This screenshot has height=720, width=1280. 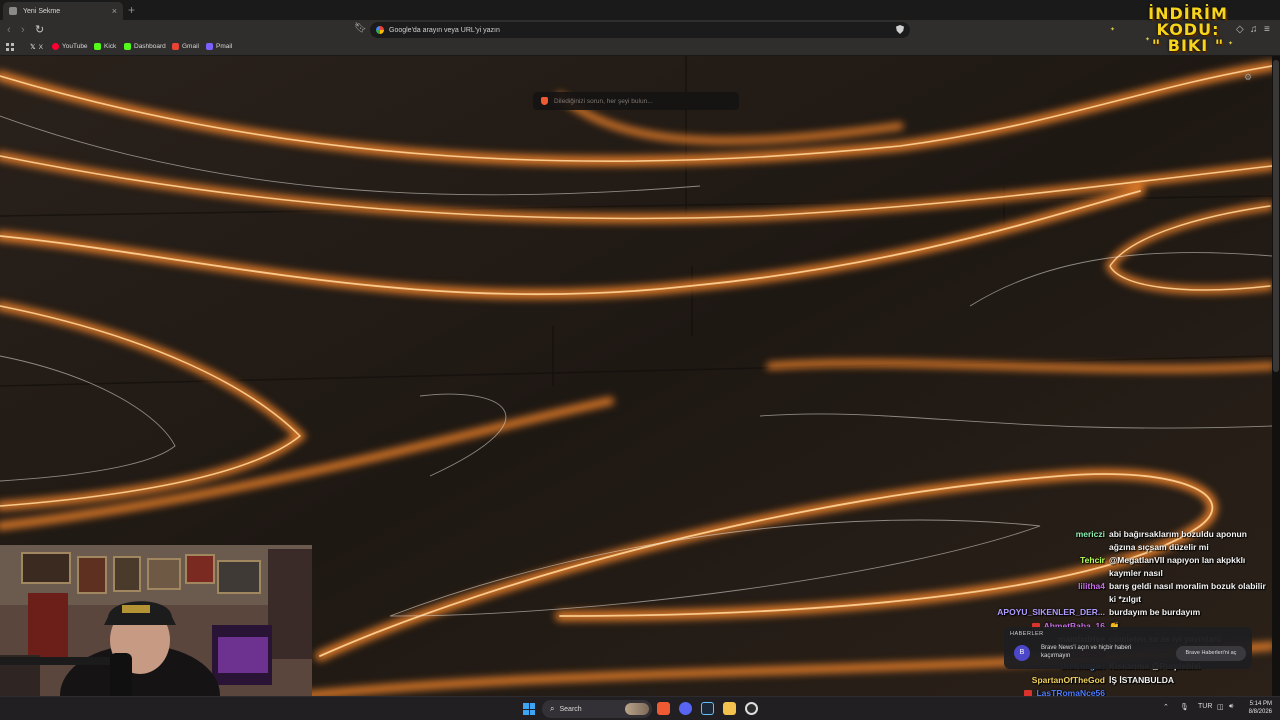 I want to click on promo-line-2: " BIKI ", so click(x=1188, y=45).